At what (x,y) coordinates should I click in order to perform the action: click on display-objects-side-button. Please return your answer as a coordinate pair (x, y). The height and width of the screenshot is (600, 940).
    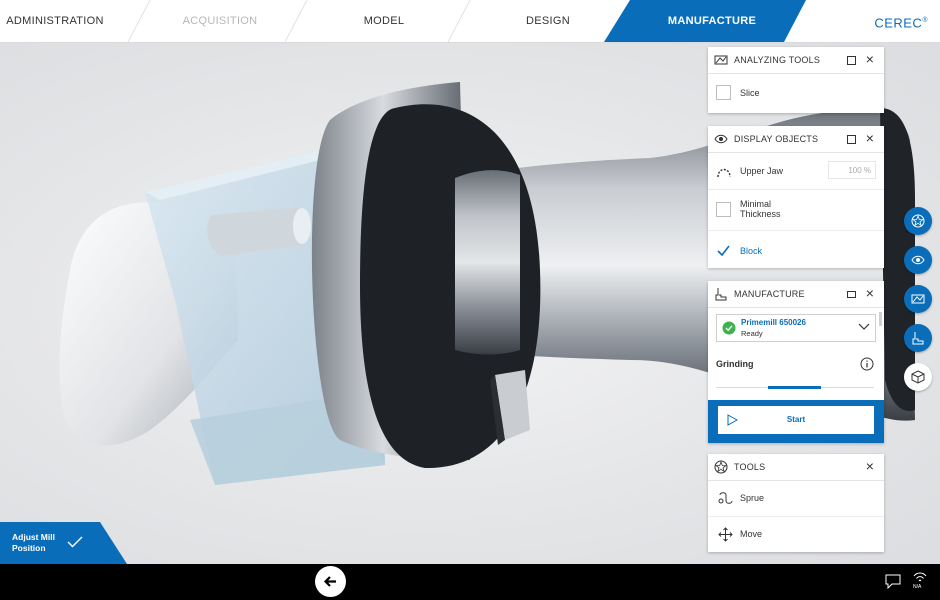
    Looking at the image, I should click on (918, 260).